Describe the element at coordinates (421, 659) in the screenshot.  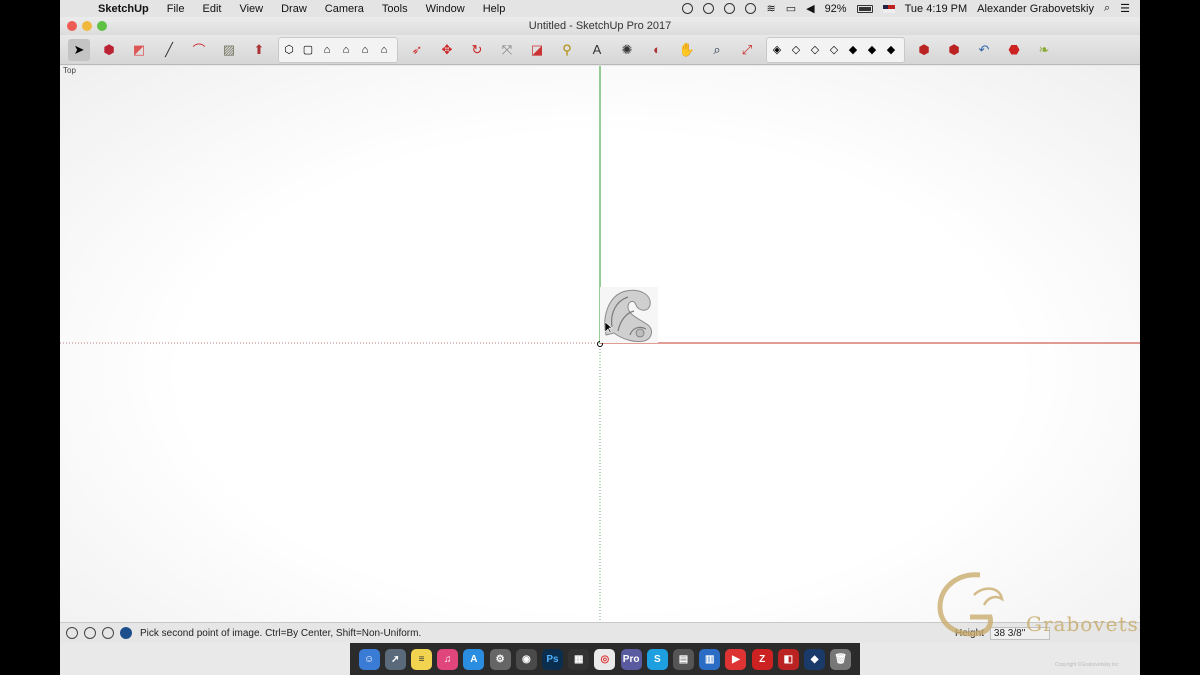
I see `notes-icon: ≡` at that location.